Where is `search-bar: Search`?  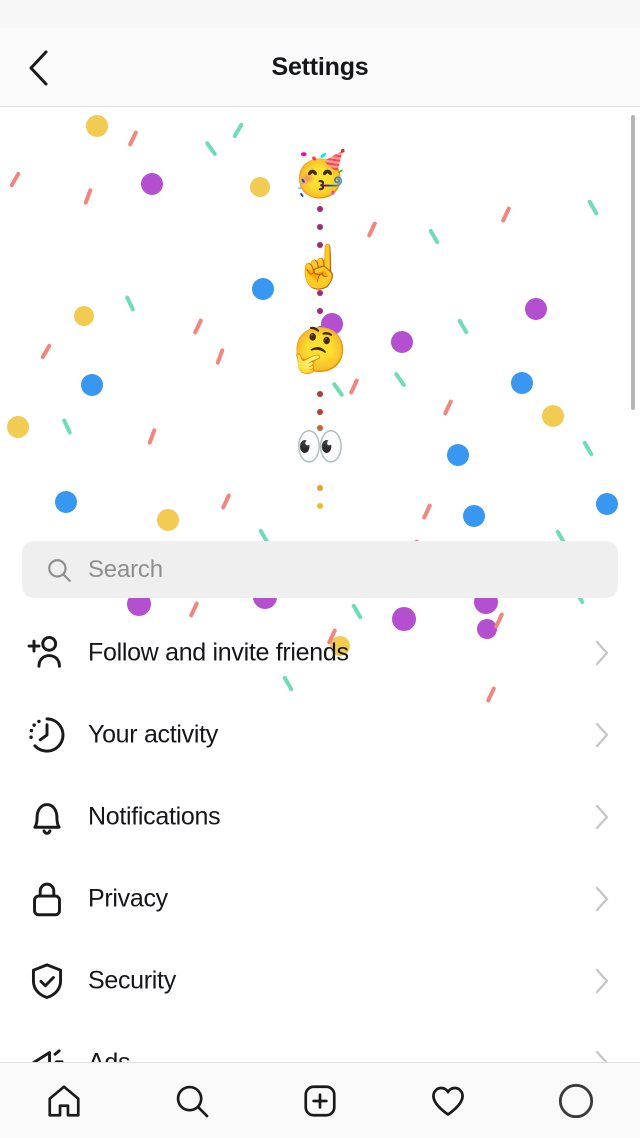
search-bar: Search is located at coordinates (320, 569).